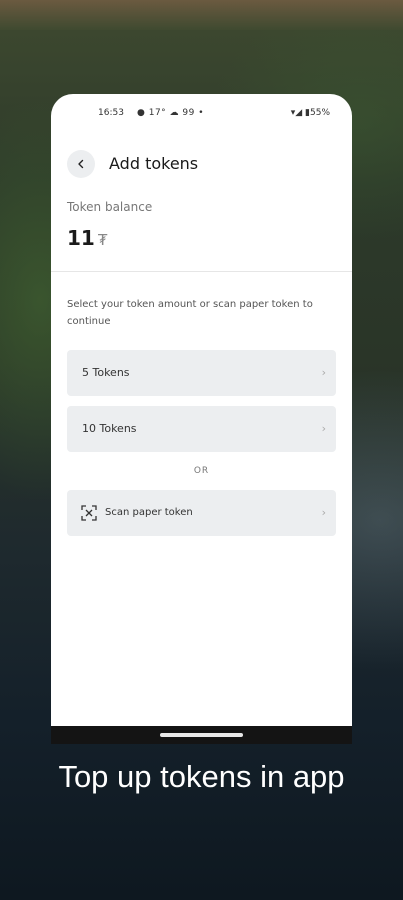 The height and width of the screenshot is (900, 403). Describe the element at coordinates (201, 735) in the screenshot. I see `home-indicator` at that location.